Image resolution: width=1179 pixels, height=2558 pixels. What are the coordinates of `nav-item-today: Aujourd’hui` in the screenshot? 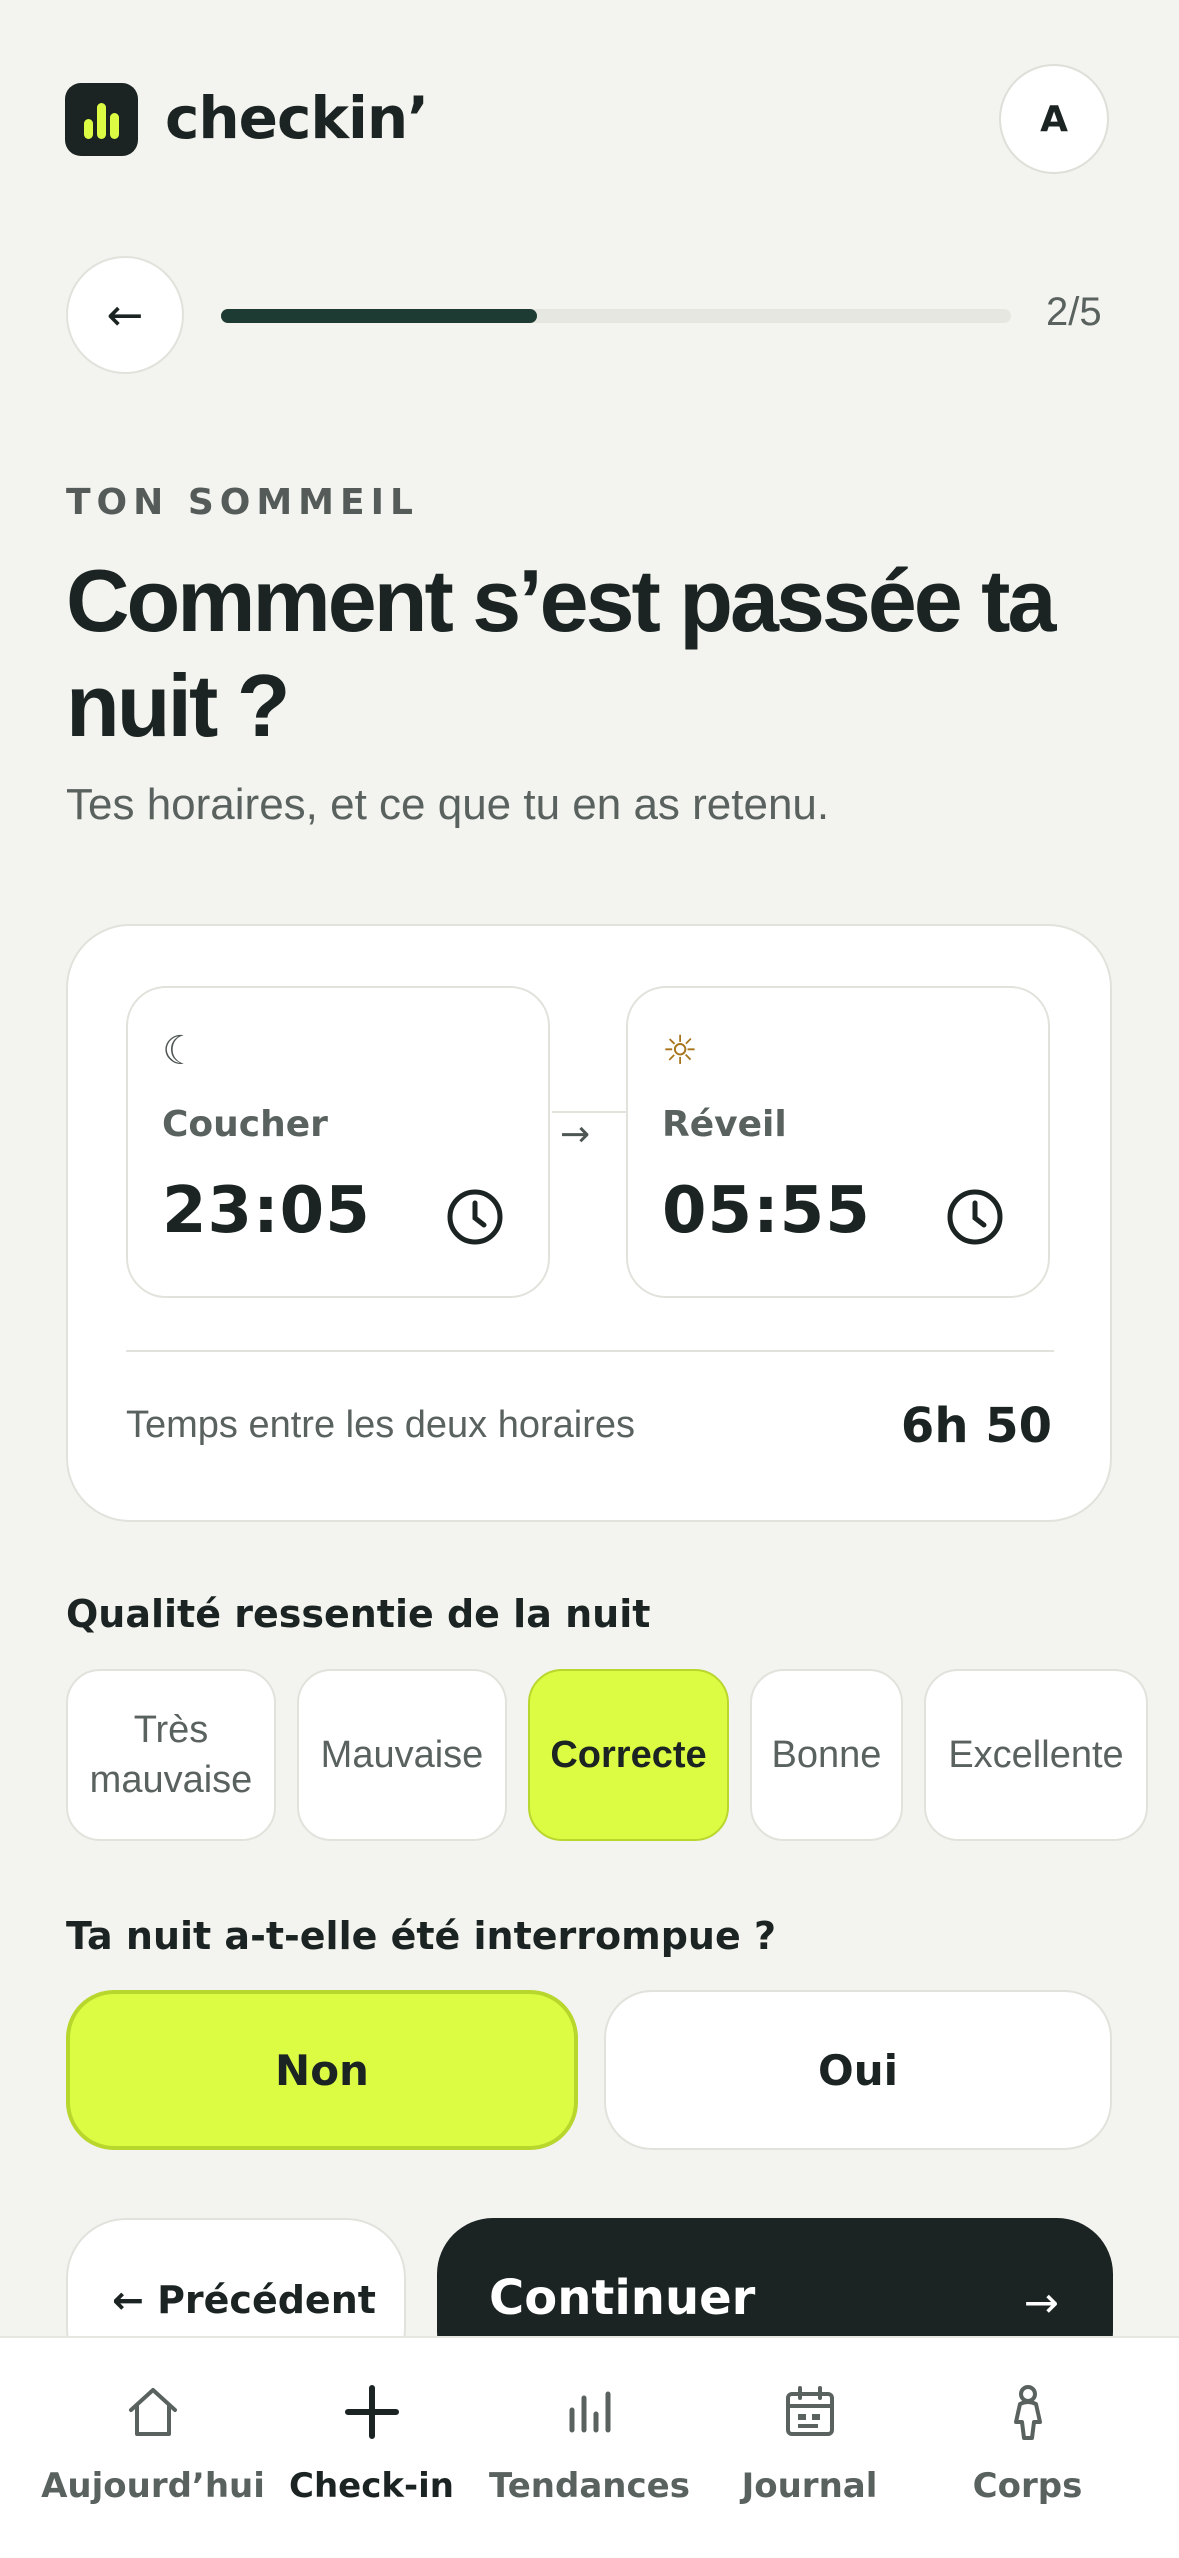 It's located at (153, 2448).